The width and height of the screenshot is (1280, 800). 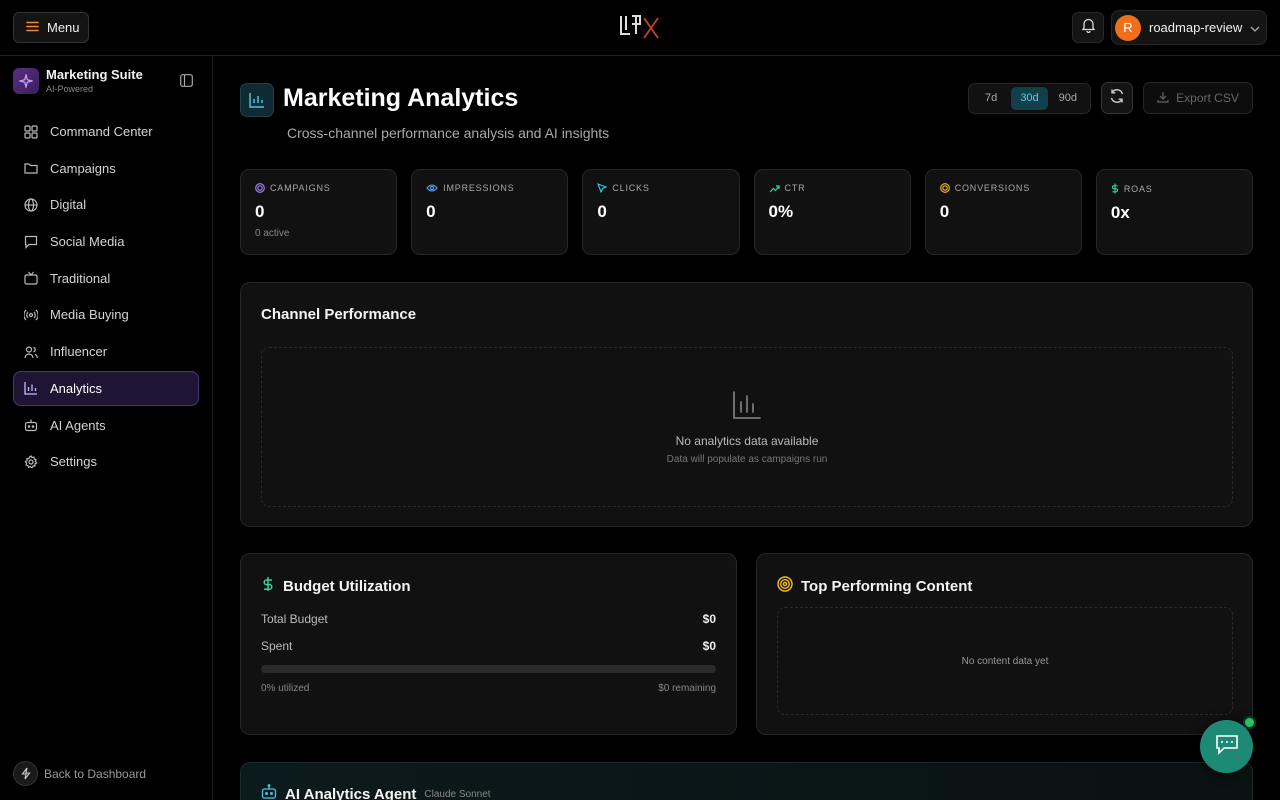 What do you see at coordinates (631, 188) in the screenshot?
I see `stat-label: CLICKS` at bounding box center [631, 188].